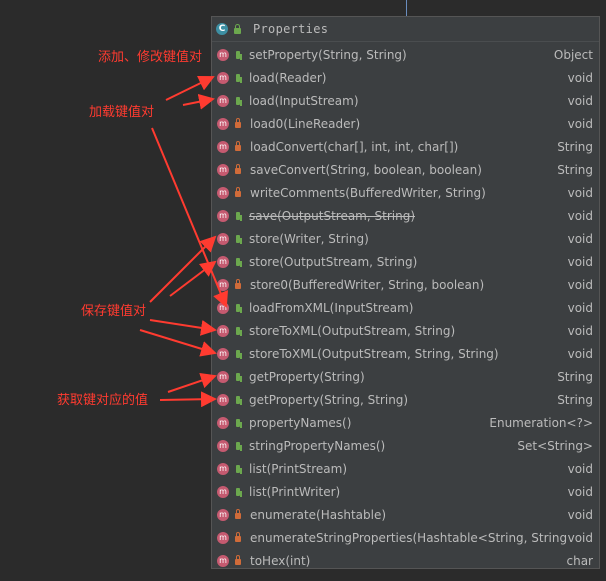  What do you see at coordinates (193, 278) in the screenshot?
I see `arrow-to-store-outputstream` at bounding box center [193, 278].